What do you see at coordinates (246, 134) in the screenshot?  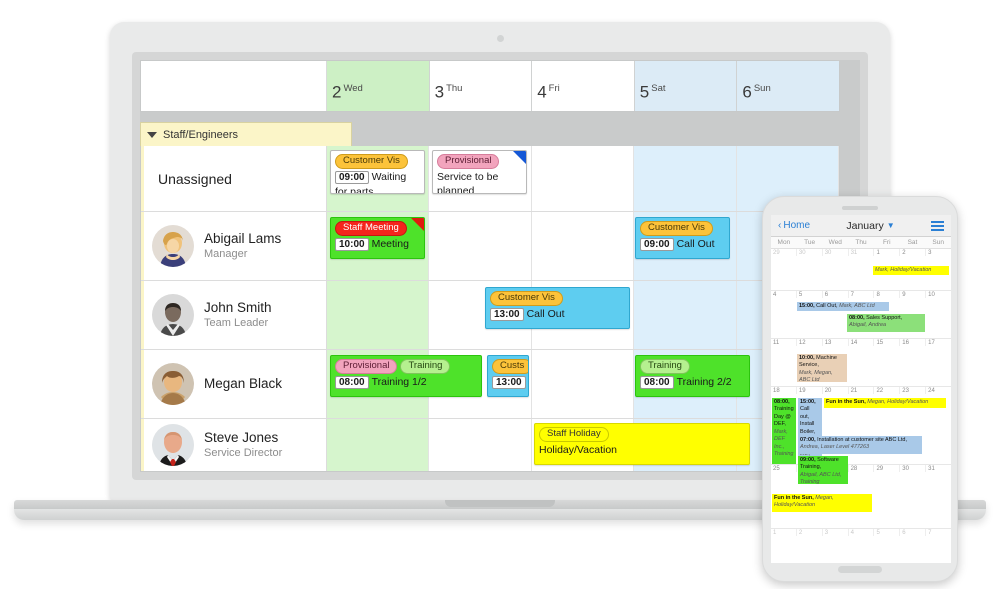 I see `group-header-staff-engineers: Staff/Engineers` at bounding box center [246, 134].